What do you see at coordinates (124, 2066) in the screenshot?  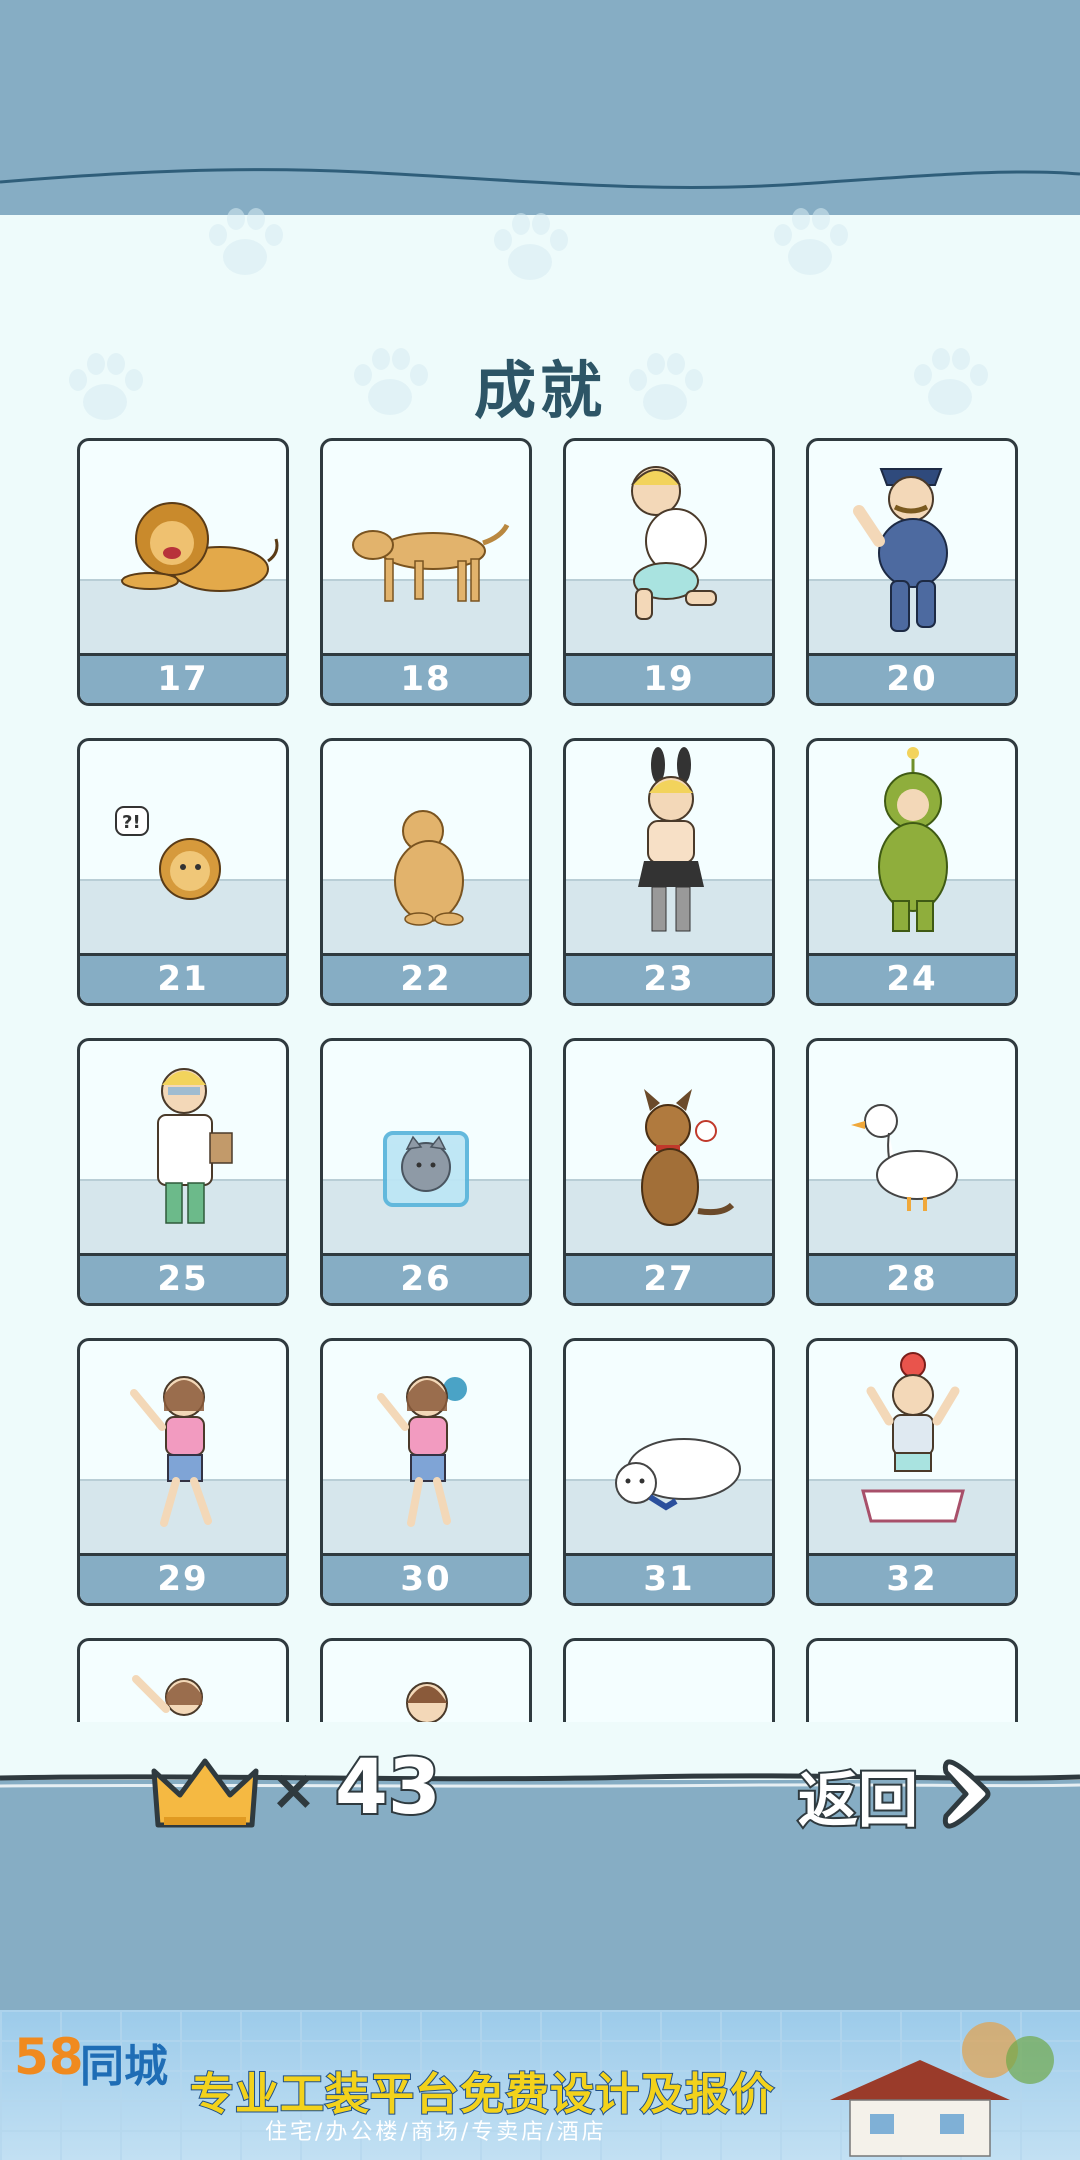 I see `ad-brand-name: 同城` at bounding box center [124, 2066].